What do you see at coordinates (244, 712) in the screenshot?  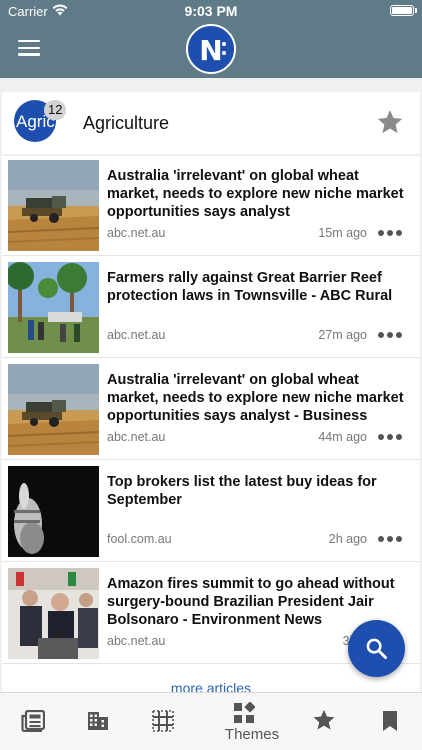 I see `themes-icon` at bounding box center [244, 712].